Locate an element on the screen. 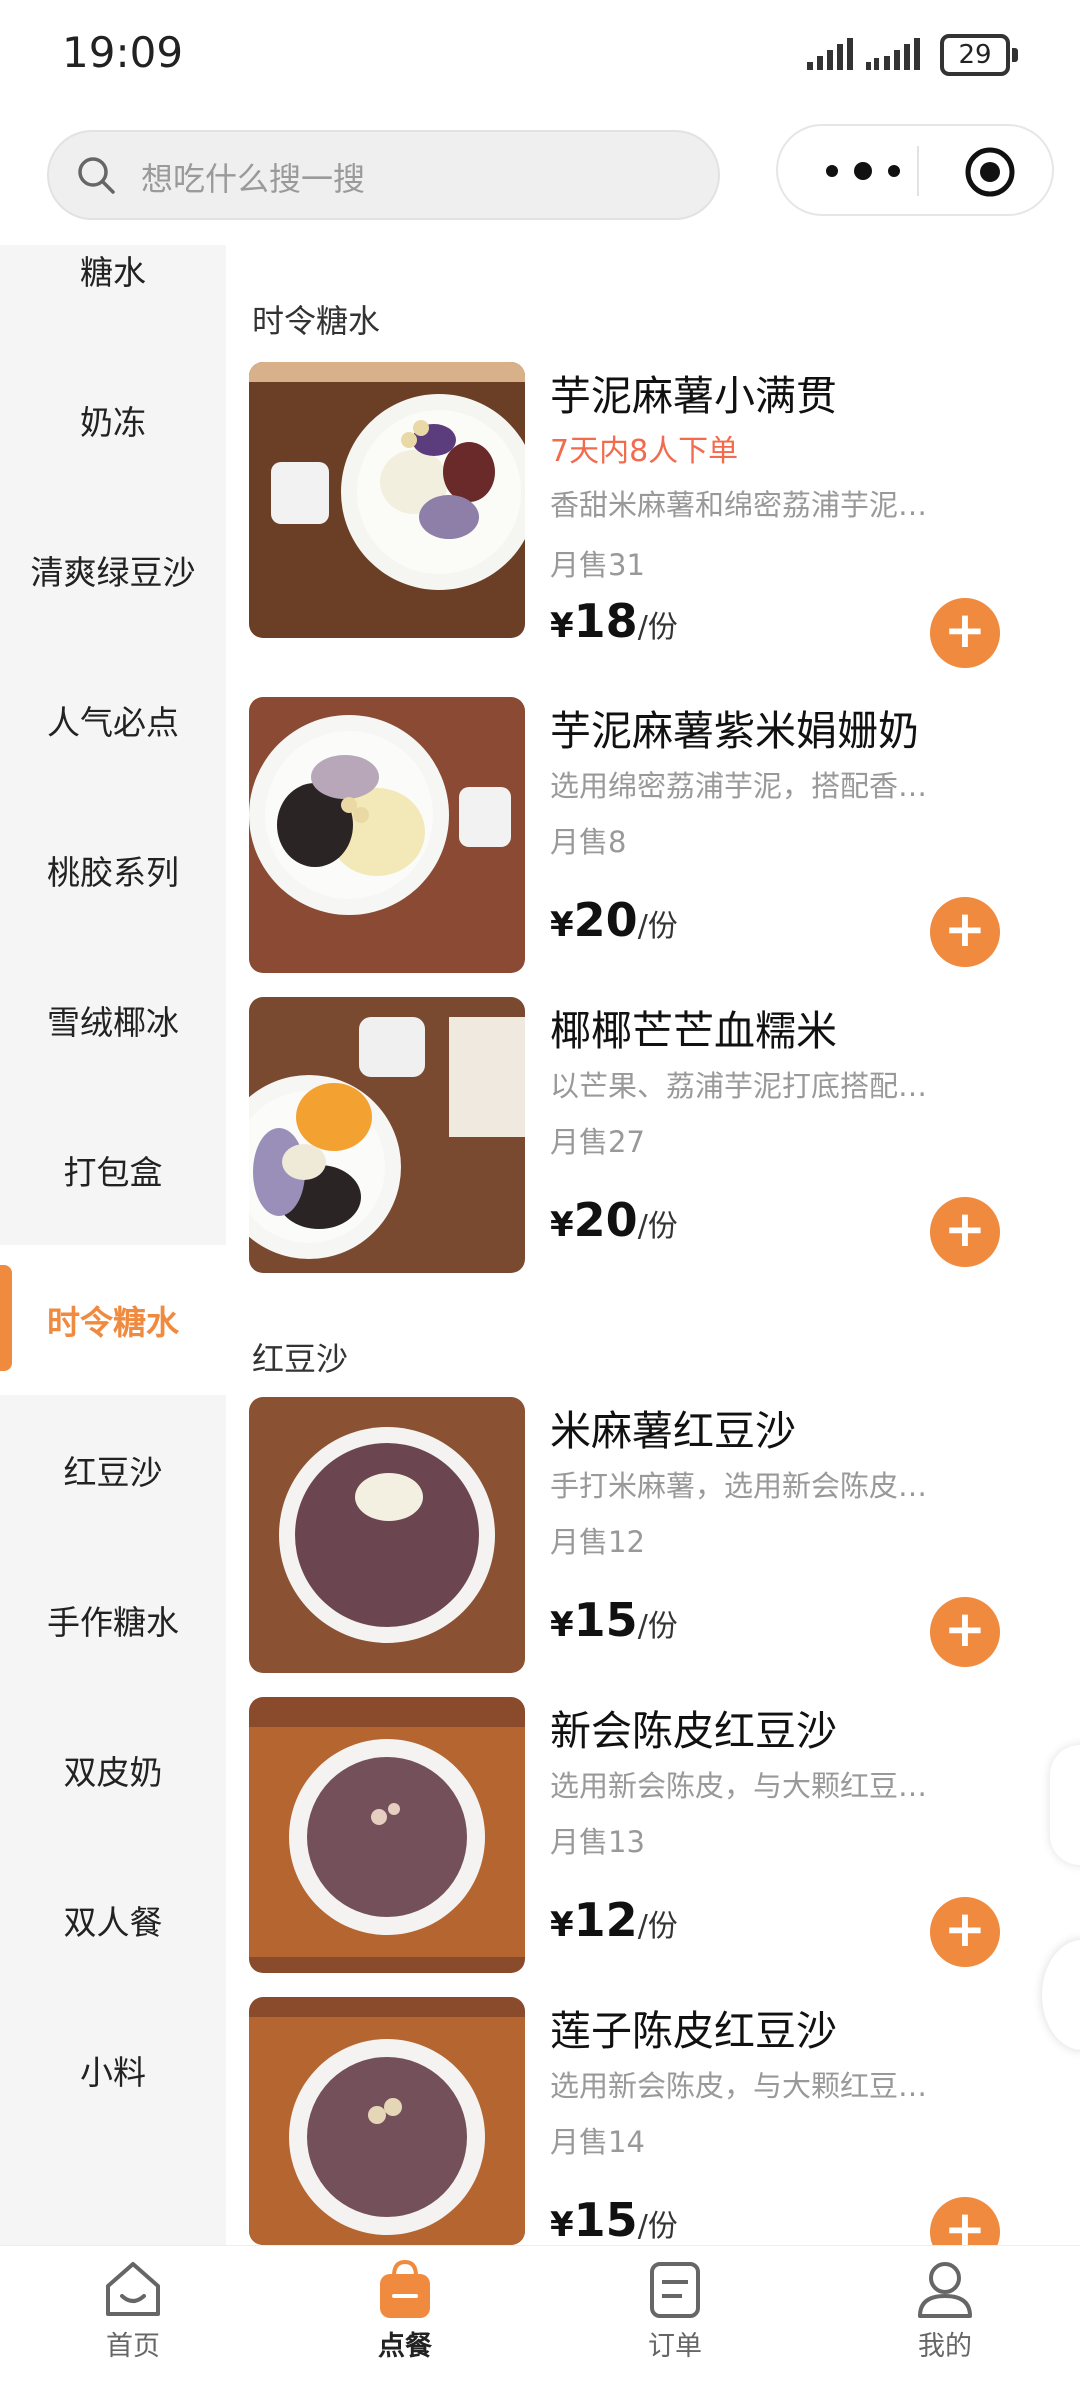 The height and width of the screenshot is (2388, 1080). product-sales: 月售13 is located at coordinates (597, 1842).